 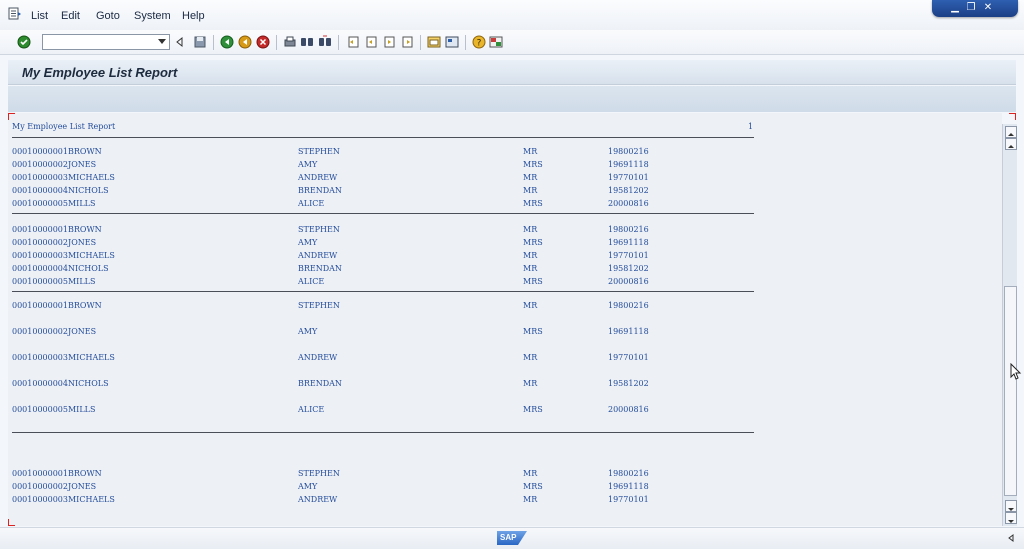 What do you see at coordinates (54, 486) in the screenshot?
I see `employee-id-cell: 00010000002JONES` at bounding box center [54, 486].